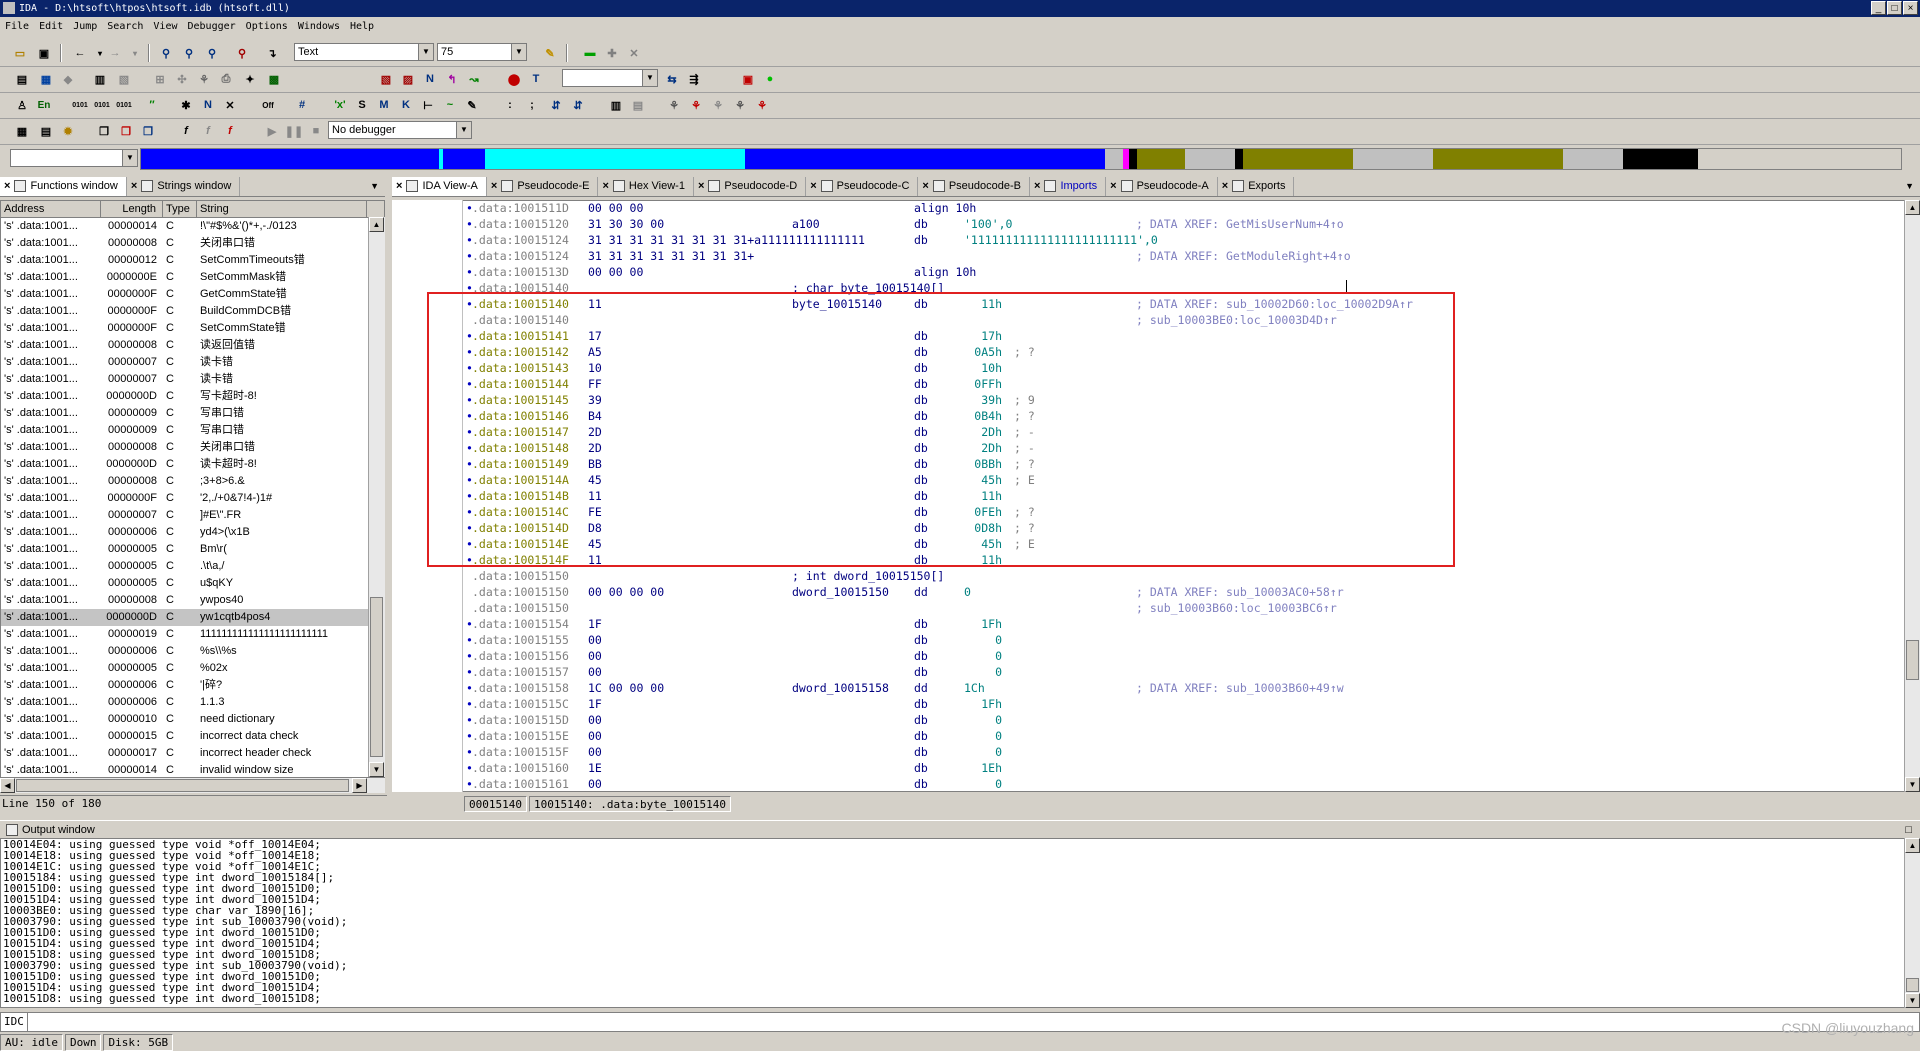 The width and height of the screenshot is (1920, 1051). Describe the element at coordinates (862, 186) in the screenshot. I see `tab-pseudocode-c: × Pseudocode-C` at that location.